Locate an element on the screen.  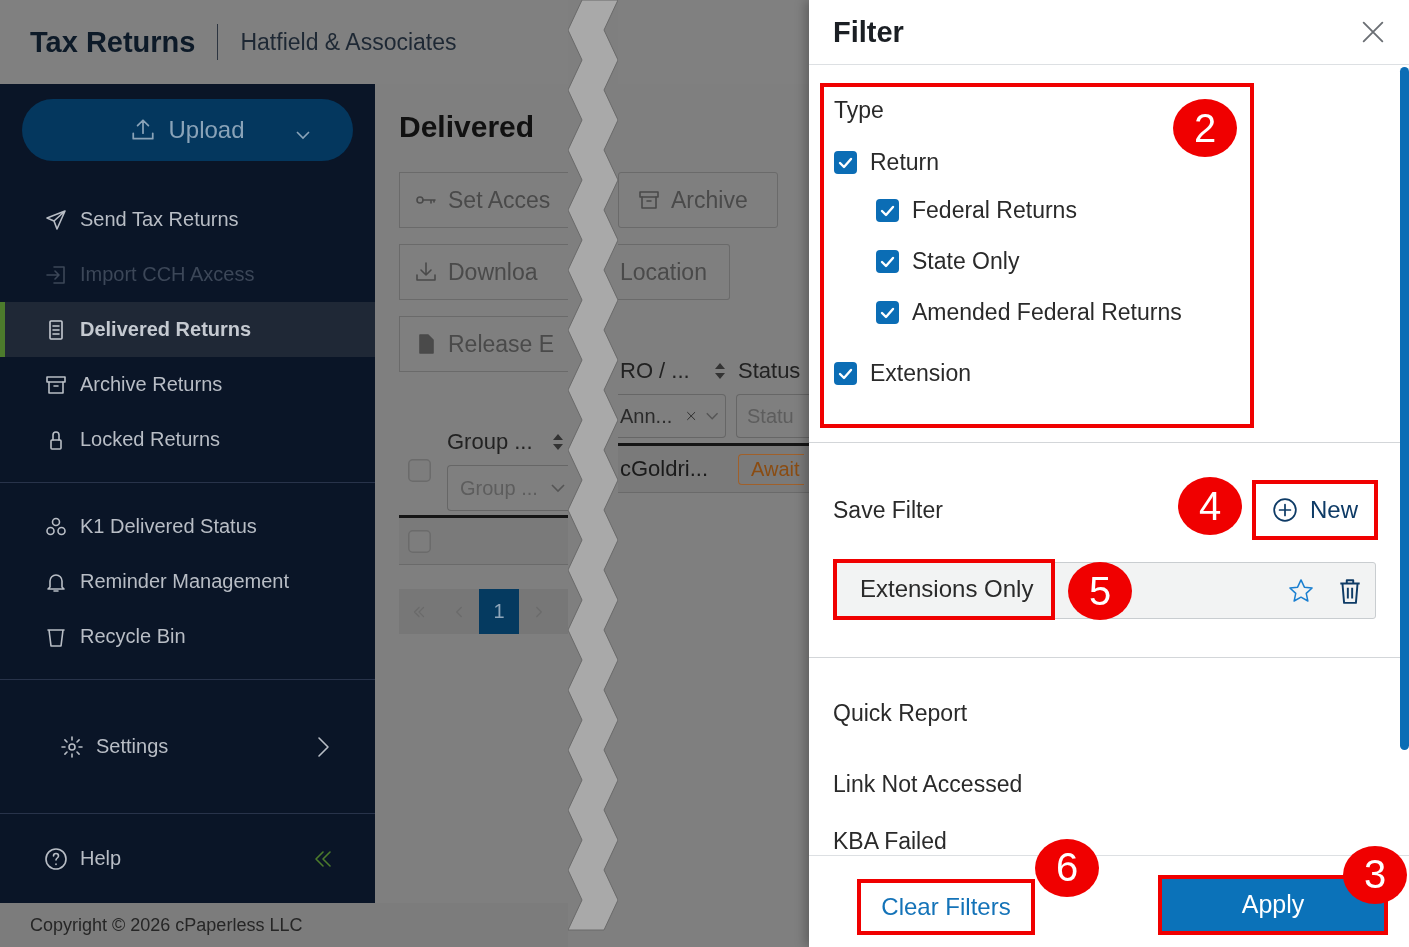
help-item: Help is located at coordinates (187, 858).